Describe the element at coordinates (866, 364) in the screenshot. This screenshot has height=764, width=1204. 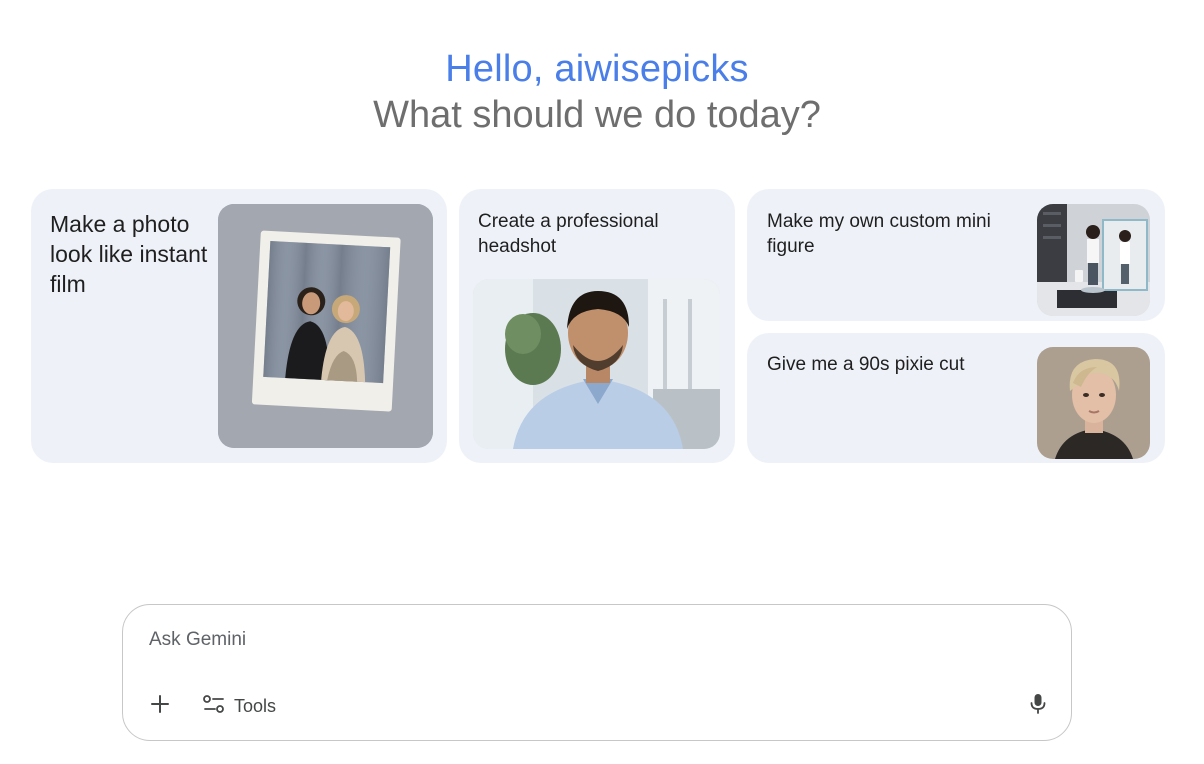
I see `suggestion-card-label: Give me a 90s pixie cut` at that location.